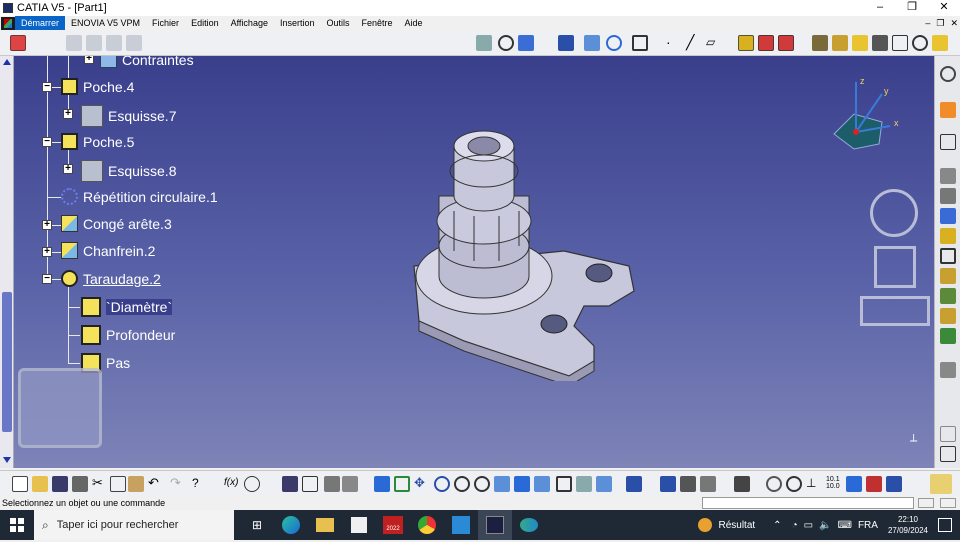 This screenshot has height=542, width=960. What do you see at coordinates (604, 484) in the screenshot?
I see `swap-visible-icon` at bounding box center [604, 484].